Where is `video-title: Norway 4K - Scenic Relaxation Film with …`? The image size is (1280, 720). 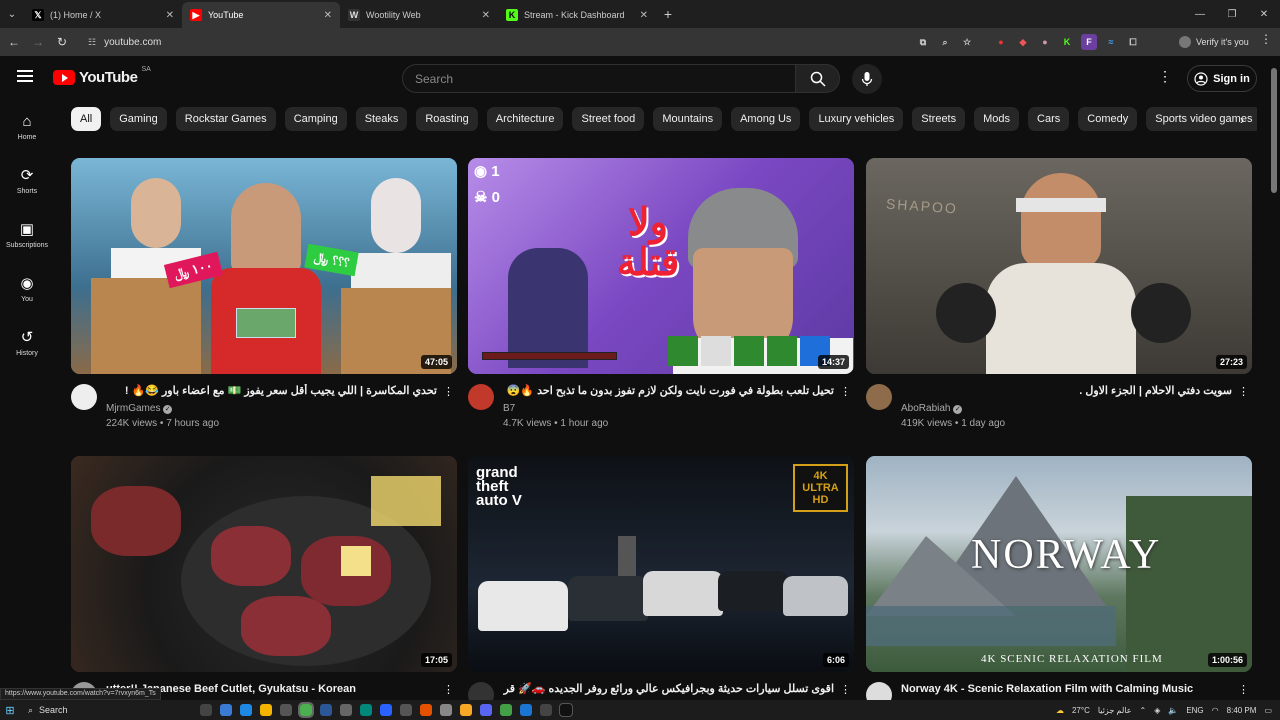
video-title: Norway 4K - Scenic Relaxation Film with … is located at coordinates (1066, 689).